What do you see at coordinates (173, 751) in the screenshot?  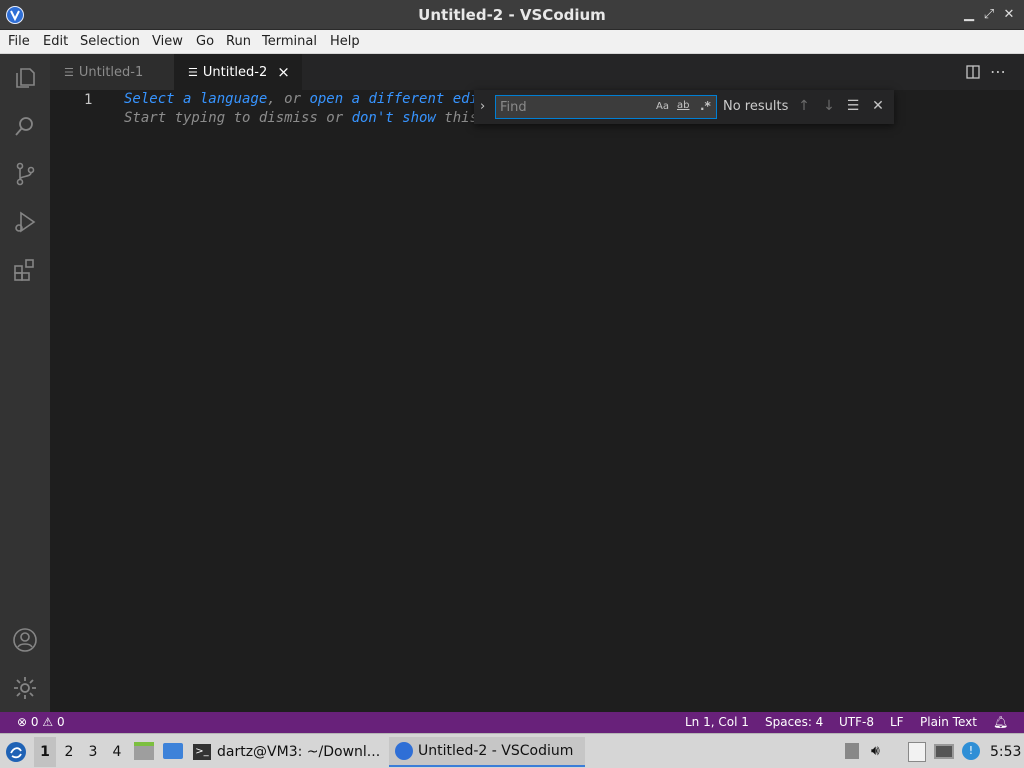 I see `show-desktop-icon` at bounding box center [173, 751].